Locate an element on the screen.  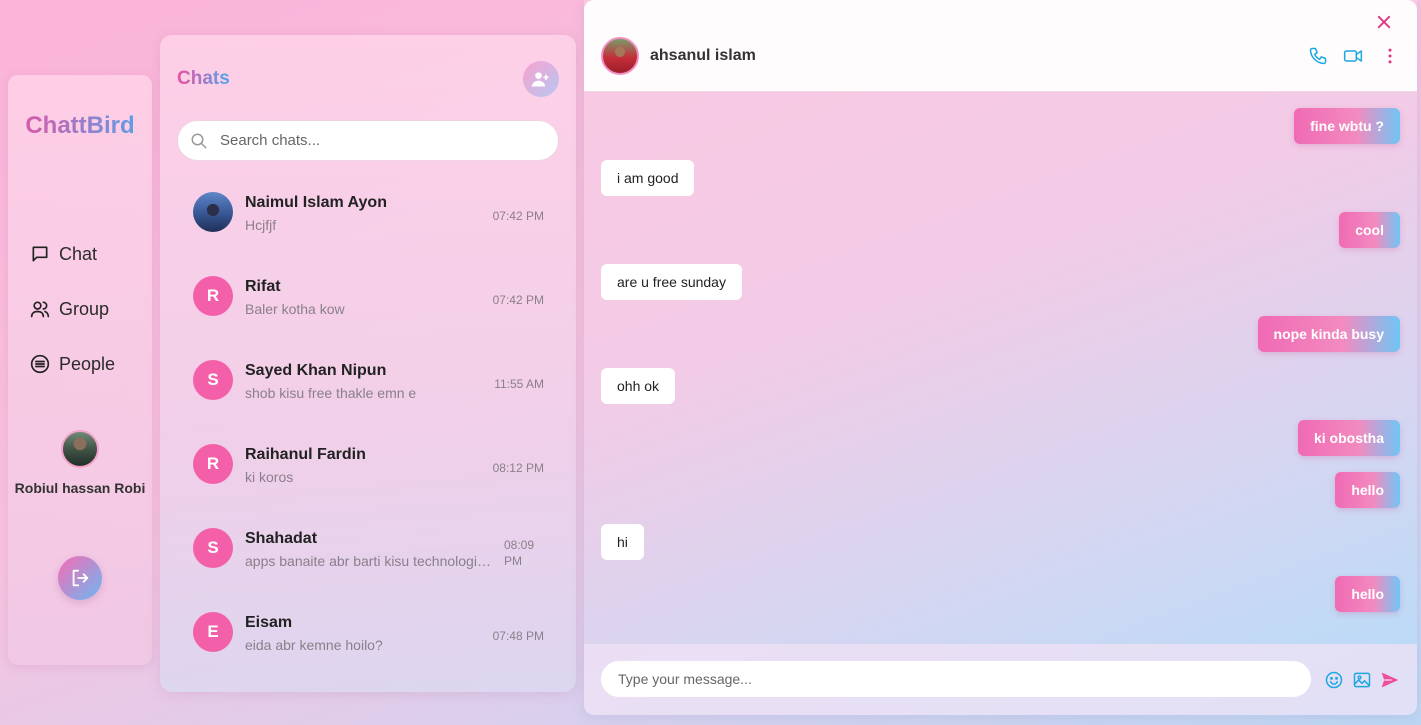
add-user-button is located at coordinates (541, 79).